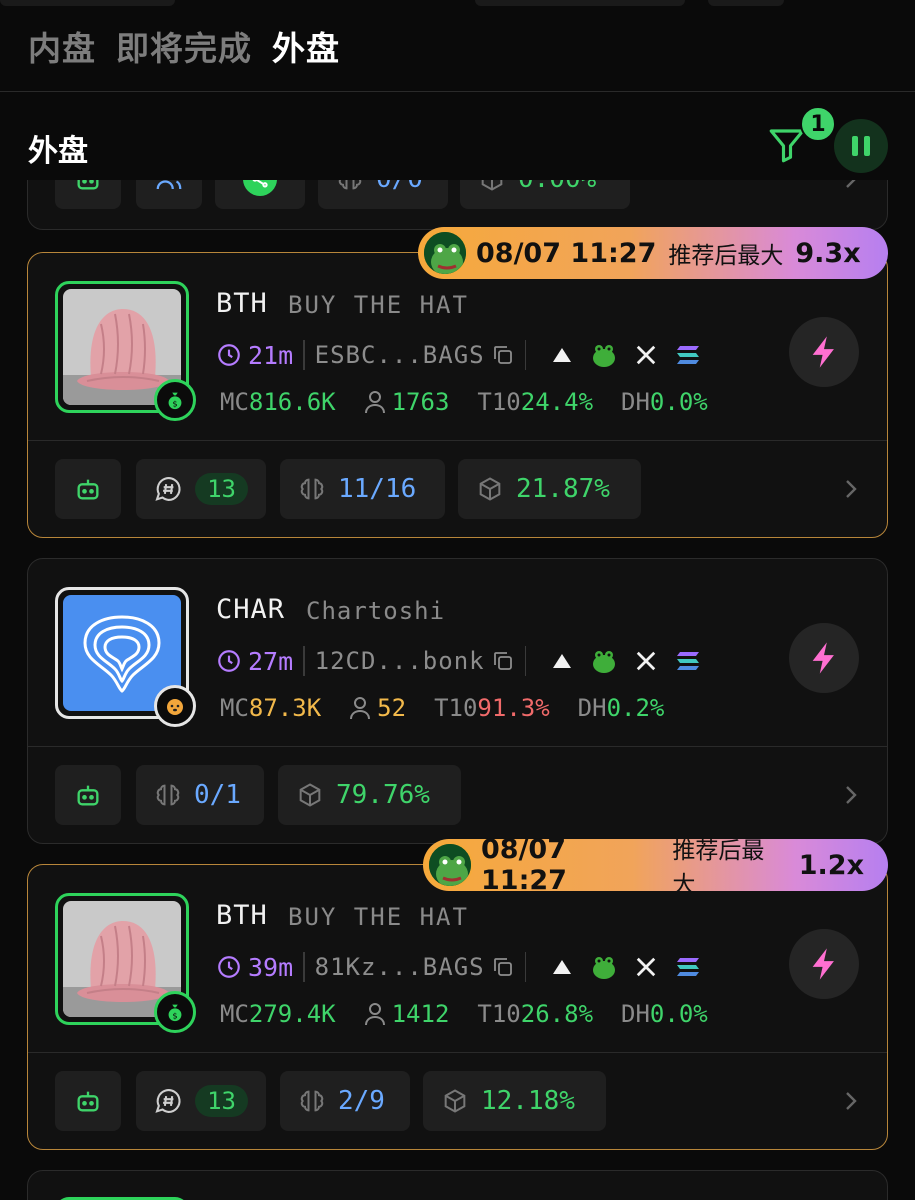 This screenshot has height=1200, width=915. I want to click on token-stats-row: MC 87.3K 52 T10 91.3% DH 0.2%, so click(456, 708).